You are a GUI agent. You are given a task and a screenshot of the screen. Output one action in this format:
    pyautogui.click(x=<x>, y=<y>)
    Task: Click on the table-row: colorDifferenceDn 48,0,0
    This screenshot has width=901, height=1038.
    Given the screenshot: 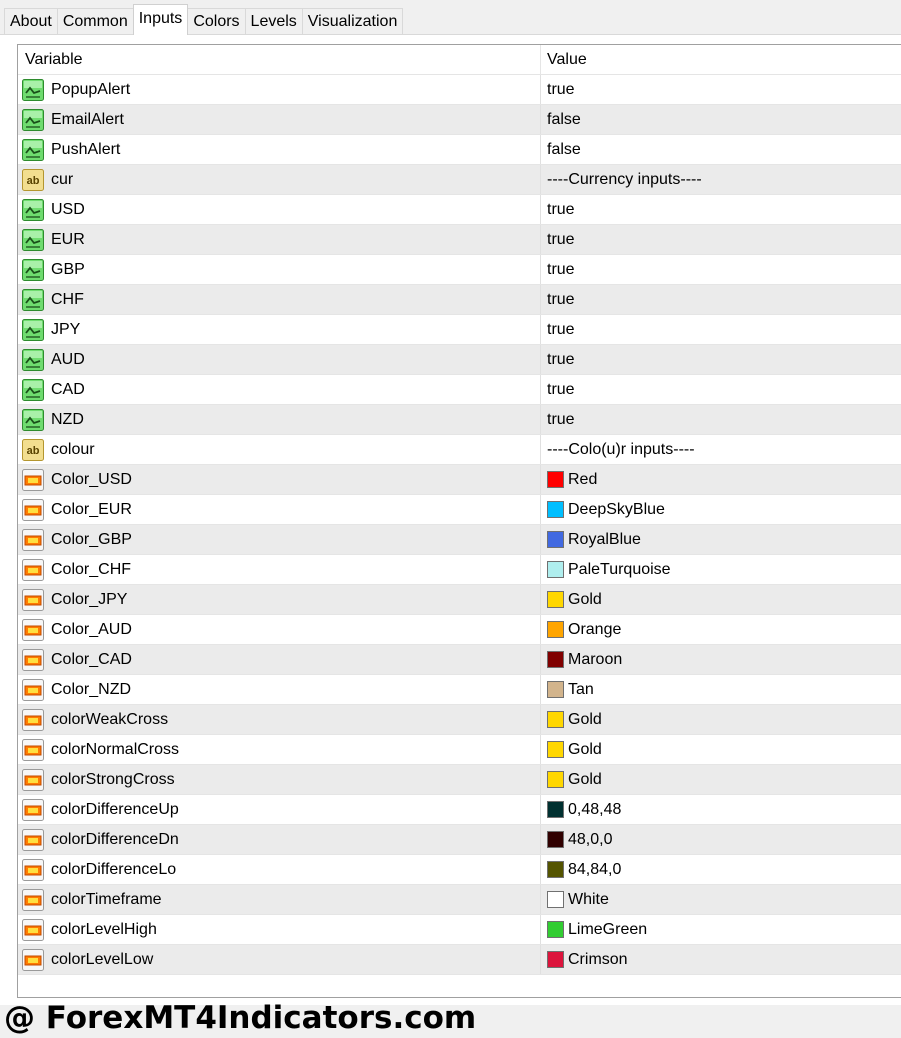 What is the action you would take?
    pyautogui.click(x=459, y=840)
    